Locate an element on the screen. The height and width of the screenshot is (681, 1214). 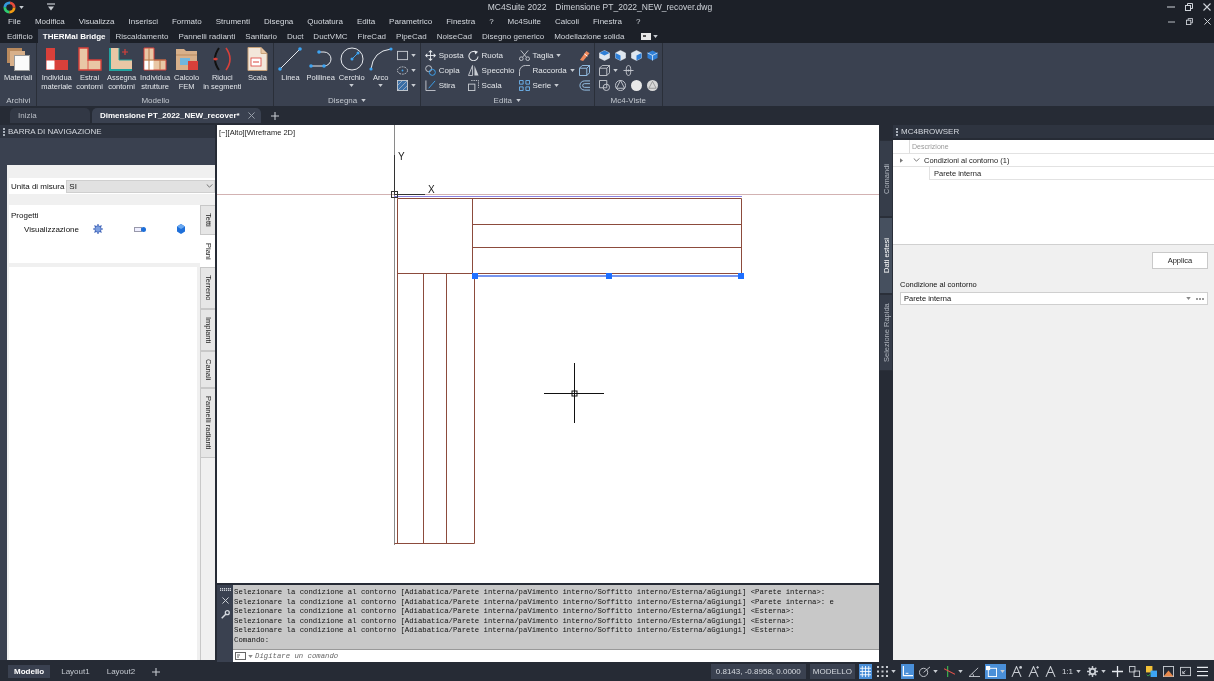
menu-item: Parametrico is located at coordinates (411, 21).